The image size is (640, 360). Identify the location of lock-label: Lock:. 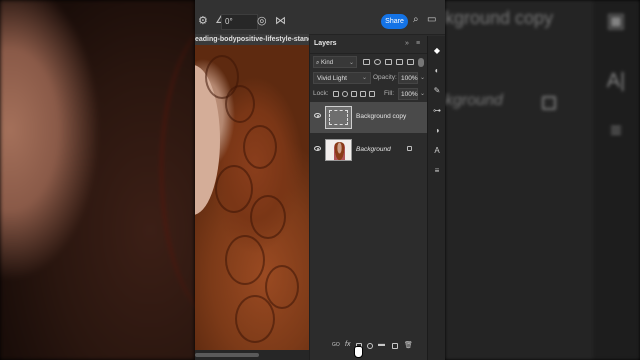
(321, 93).